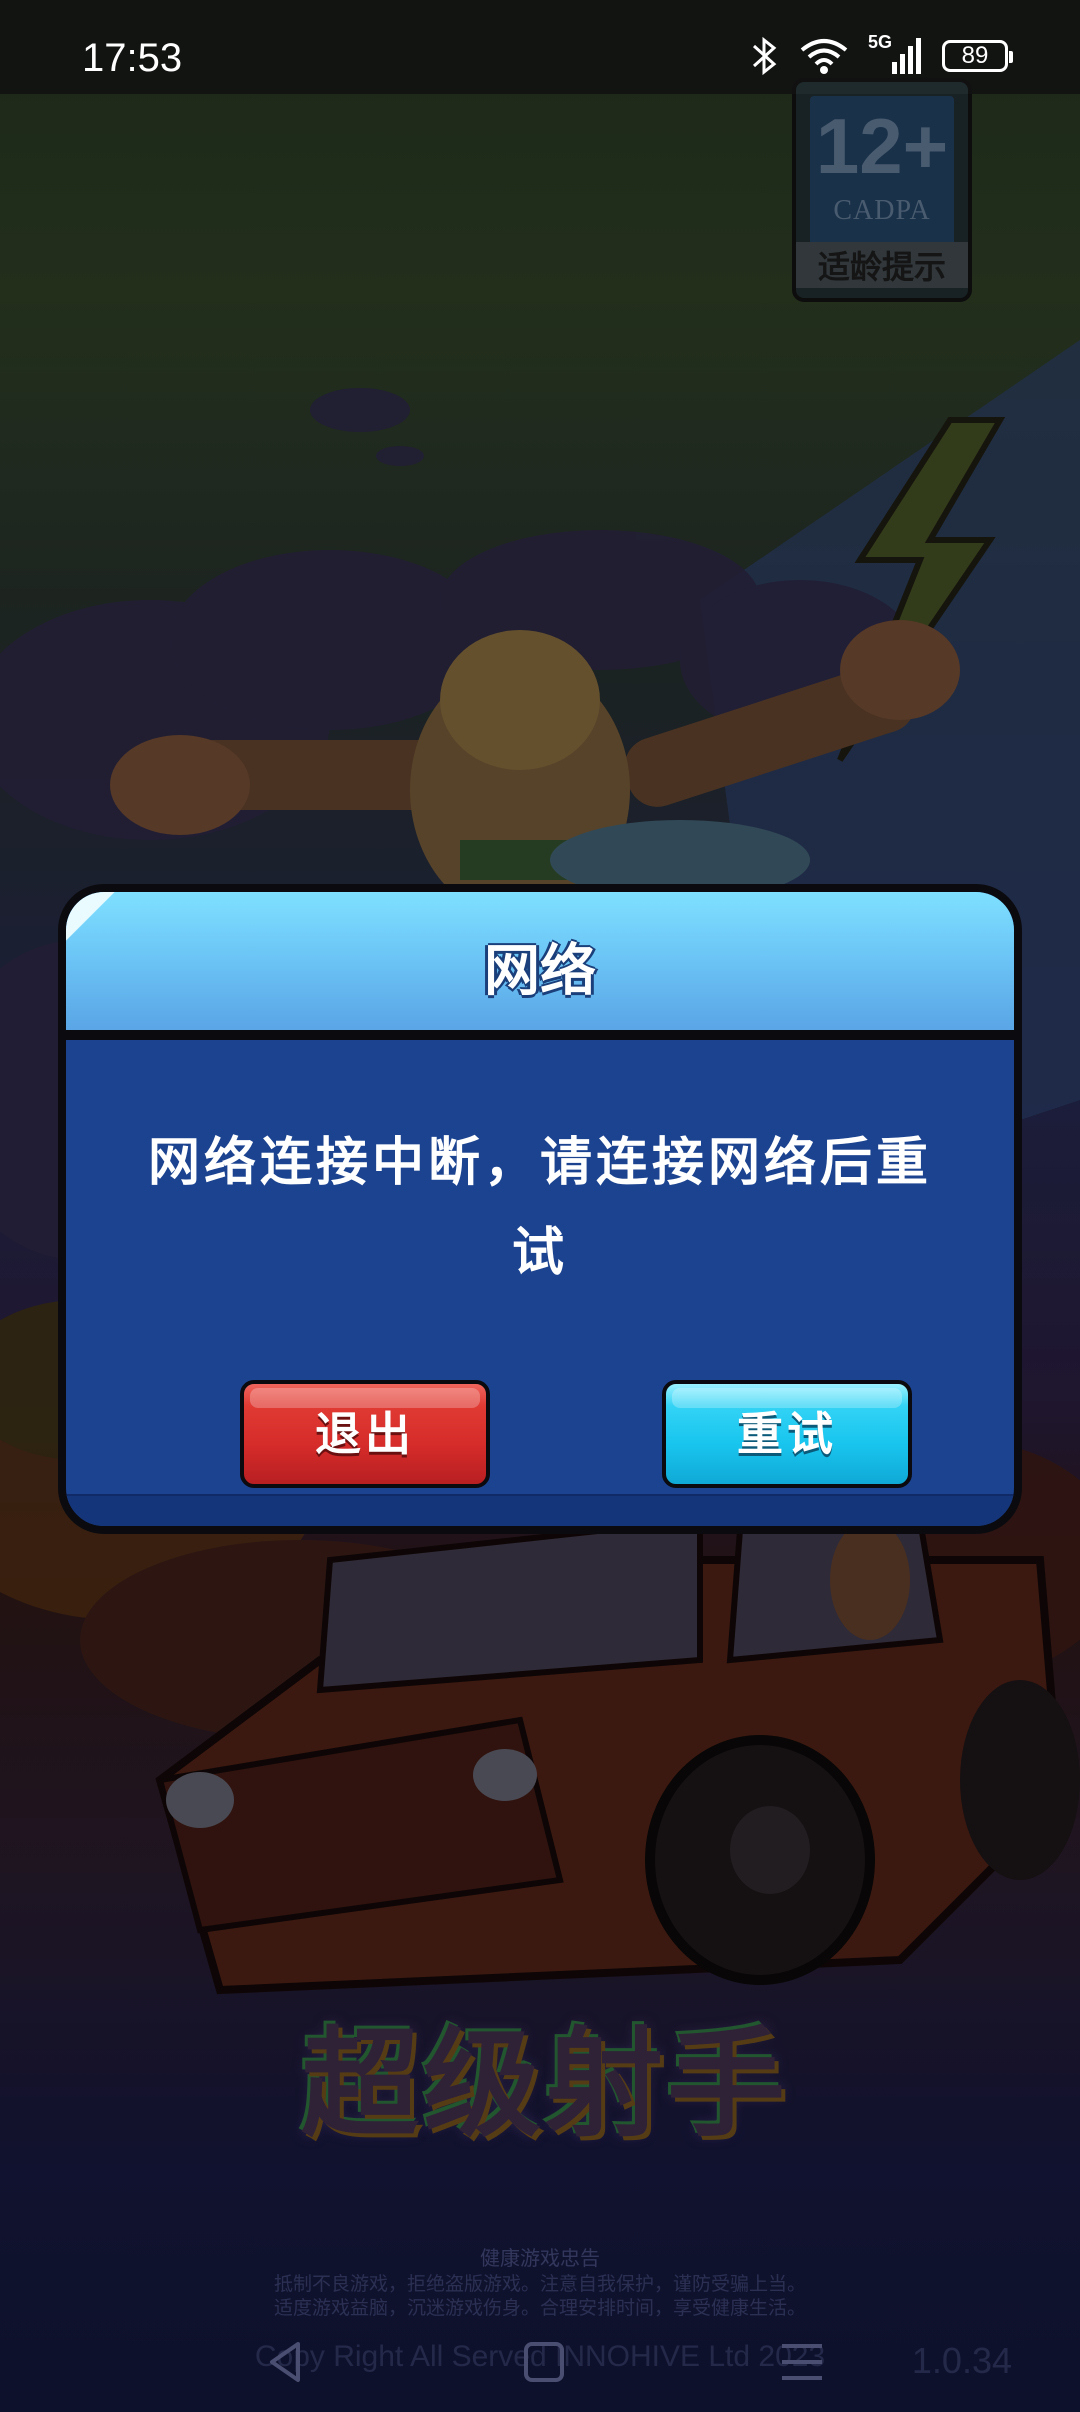 This screenshot has width=1080, height=2412. I want to click on status-time: 17:53, so click(132, 58).